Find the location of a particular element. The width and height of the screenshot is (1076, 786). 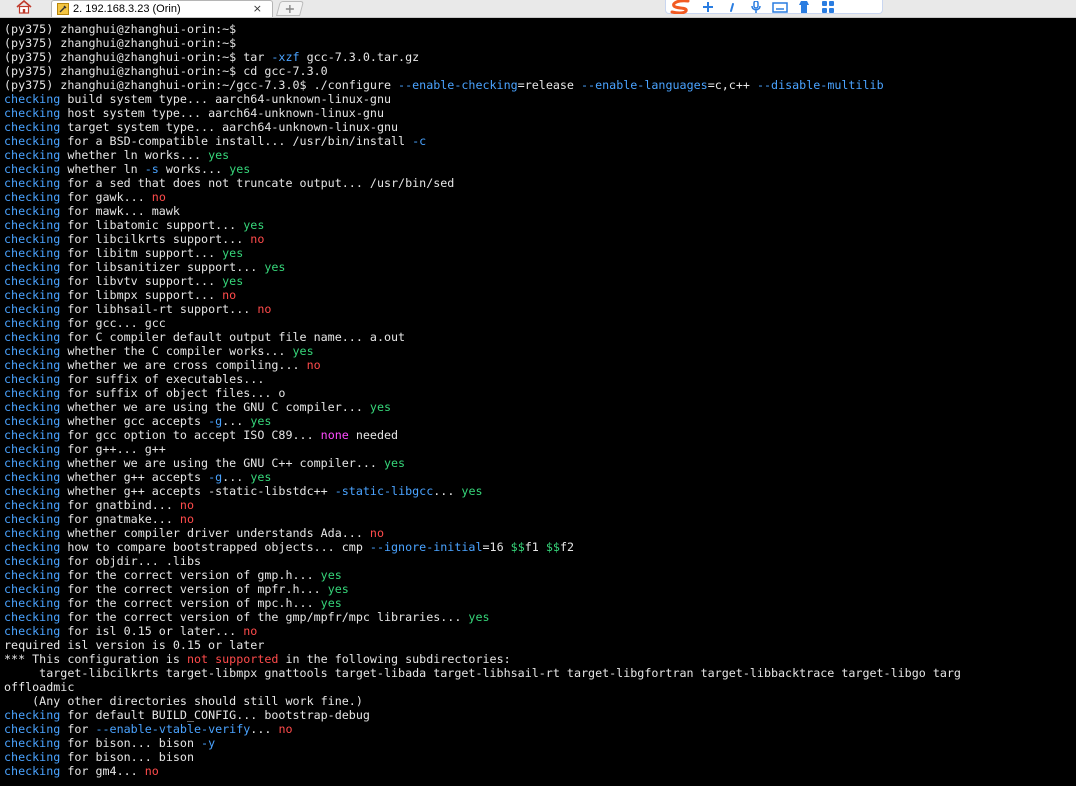

terminal-text: =c,c++ is located at coordinates (732, 85).